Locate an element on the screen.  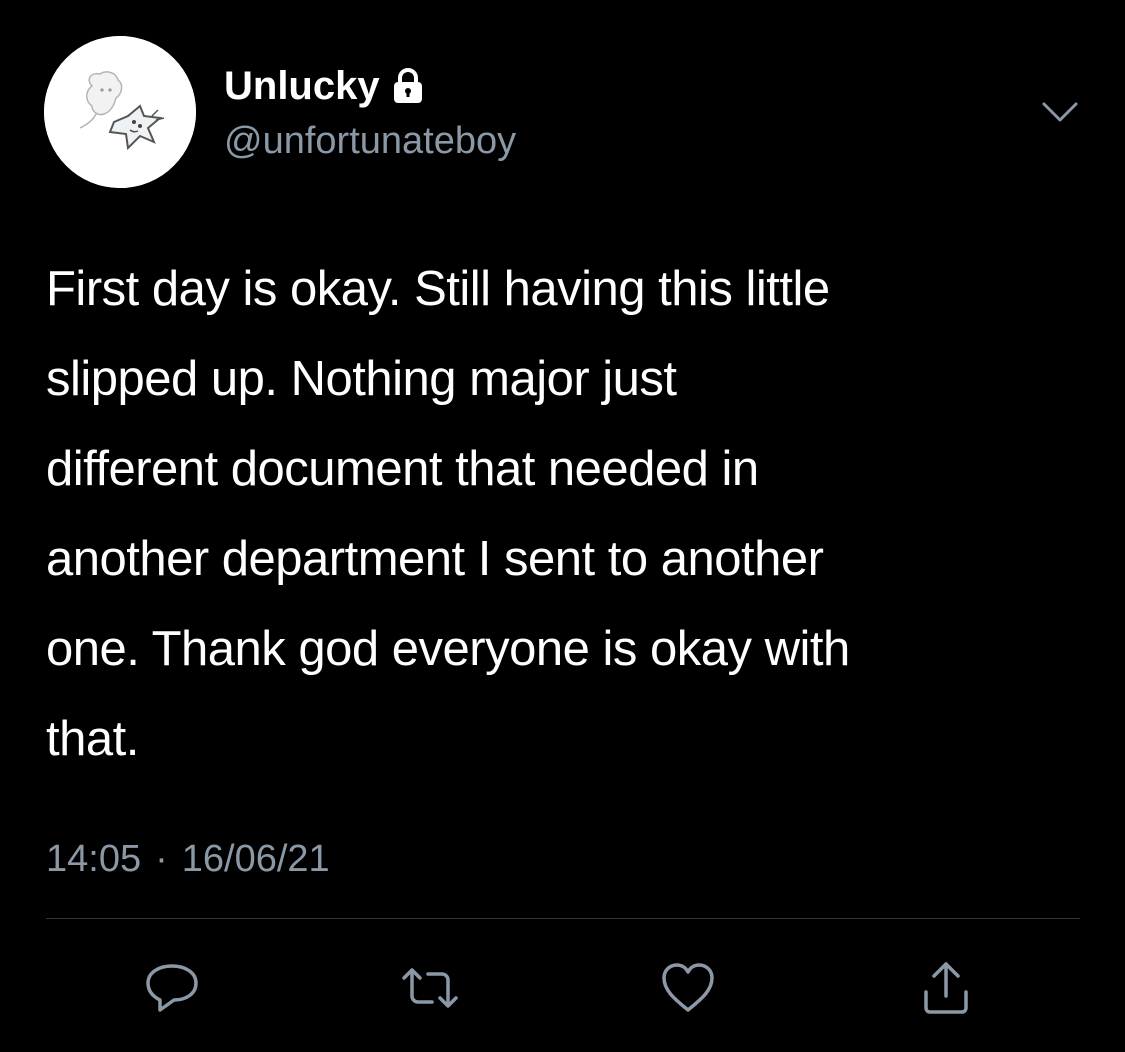
display-name-row: Unlucky is located at coordinates (324, 86).